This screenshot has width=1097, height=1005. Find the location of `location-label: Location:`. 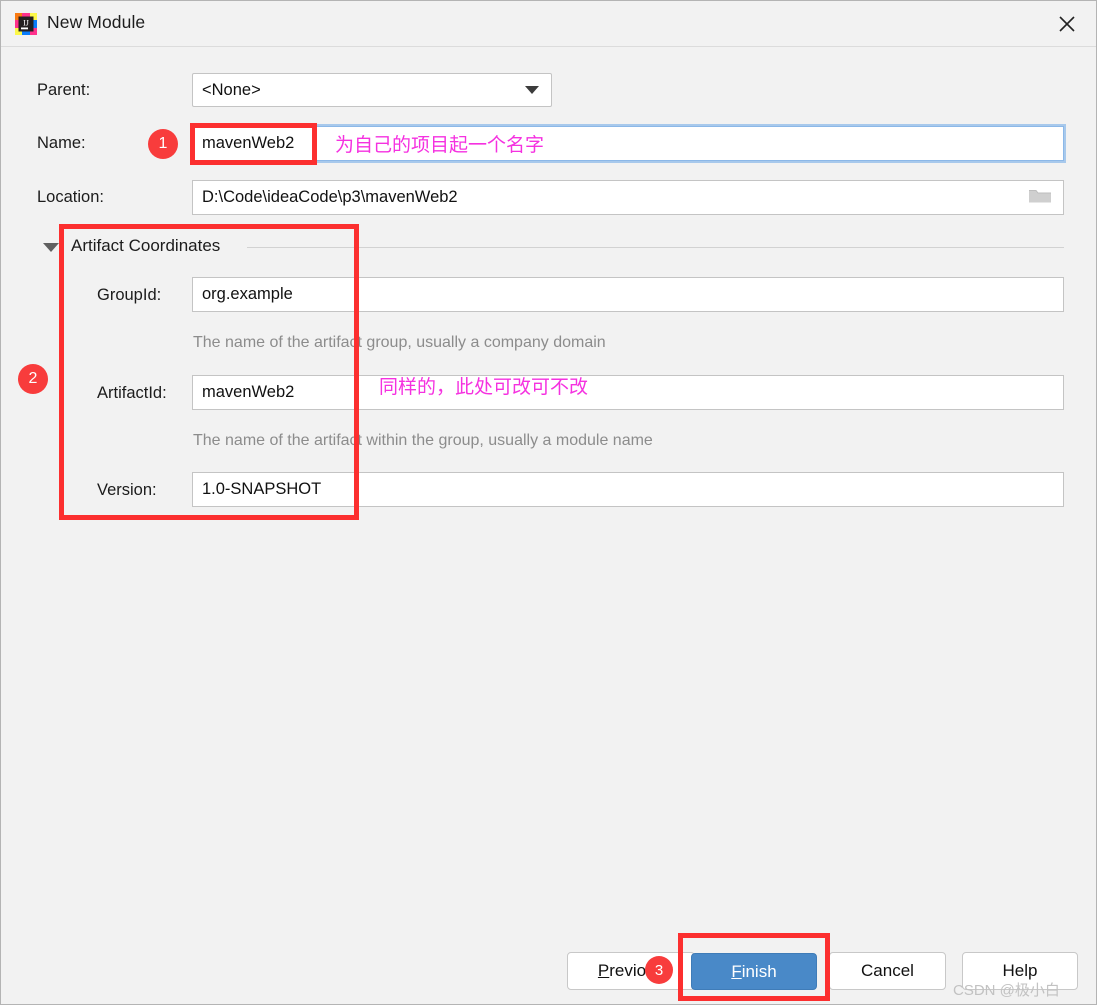

location-label: Location: is located at coordinates (70, 197).